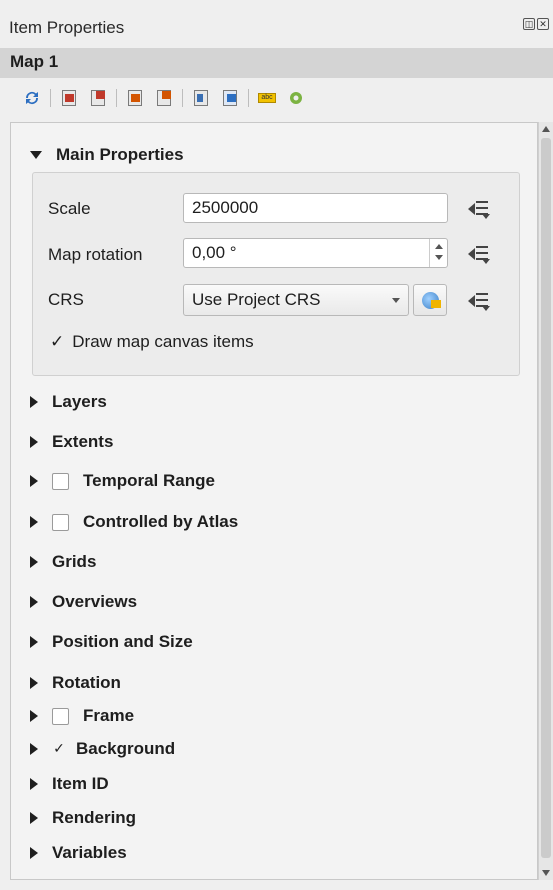 This screenshot has width=553, height=890. What do you see at coordinates (66, 299) in the screenshot?
I see `crs-label: CRS` at bounding box center [66, 299].